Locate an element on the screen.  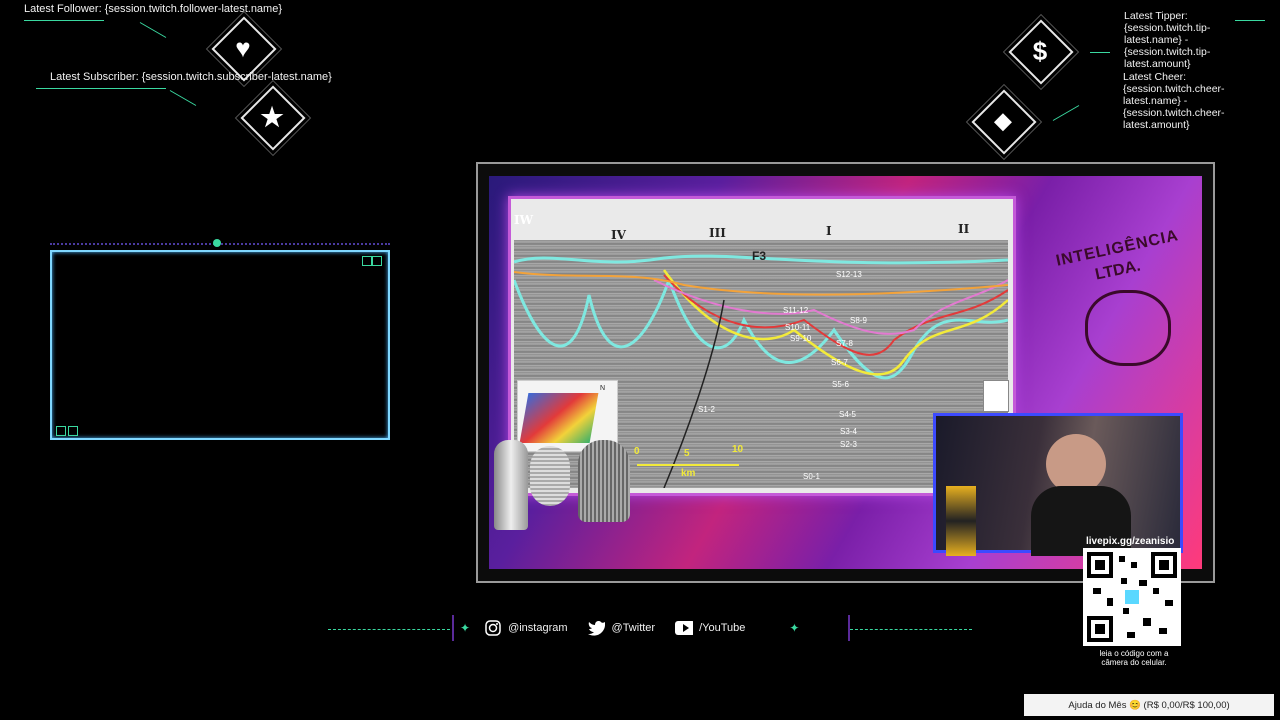
cheer-badge: ◆ is located at coordinates (1004, 122).